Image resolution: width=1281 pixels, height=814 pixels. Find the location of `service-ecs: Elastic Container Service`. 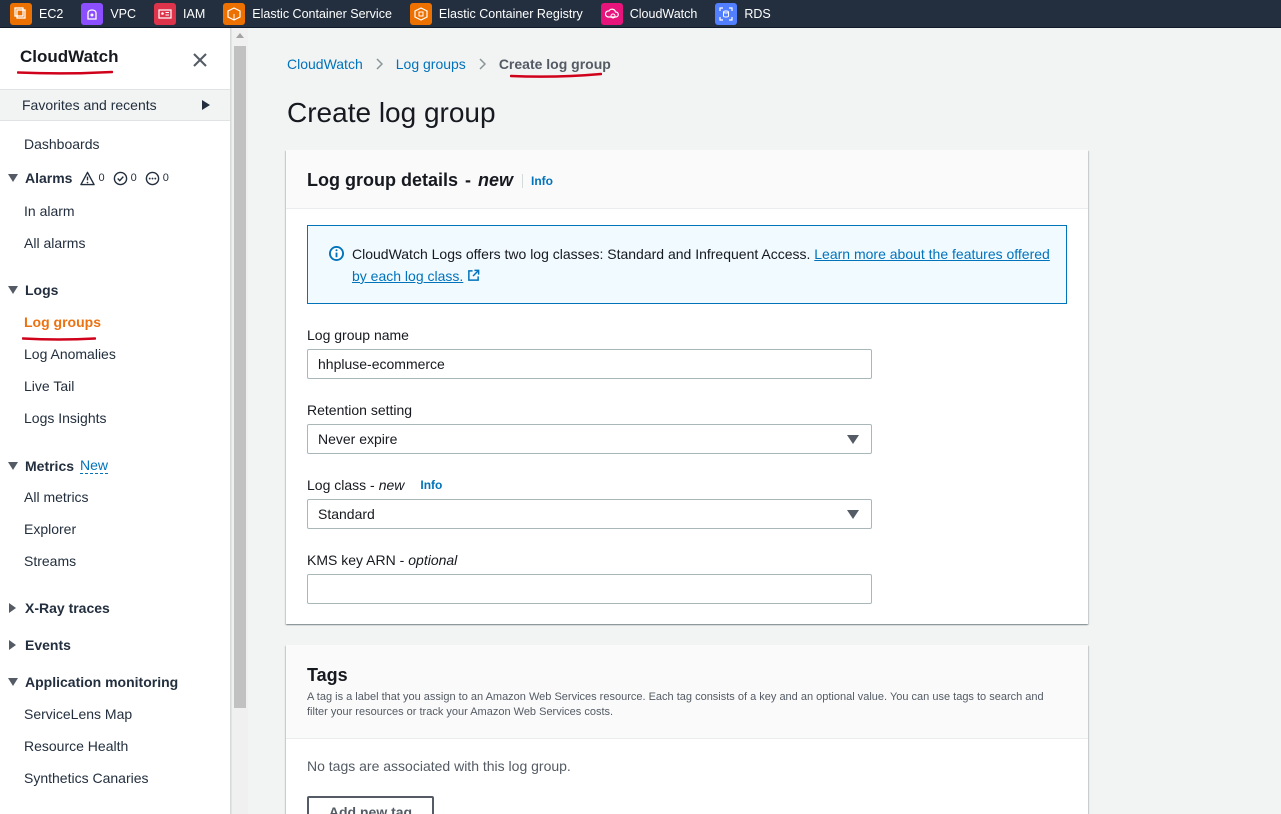

service-ecs: Elastic Container Service is located at coordinates (307, 14).